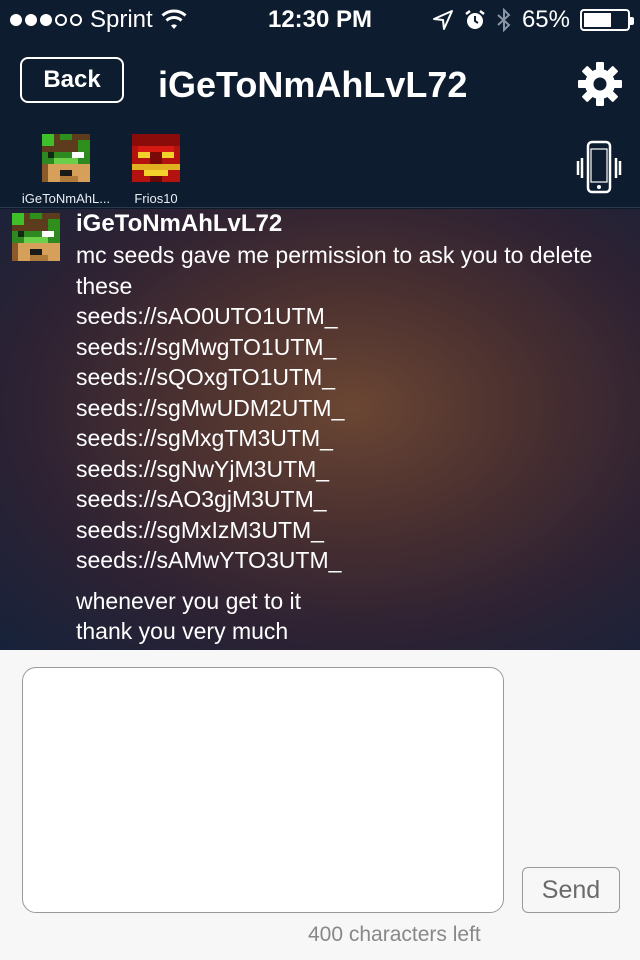 This screenshot has height=960, width=640. What do you see at coordinates (36, 237) in the screenshot?
I see `message-author-avatar` at bounding box center [36, 237].